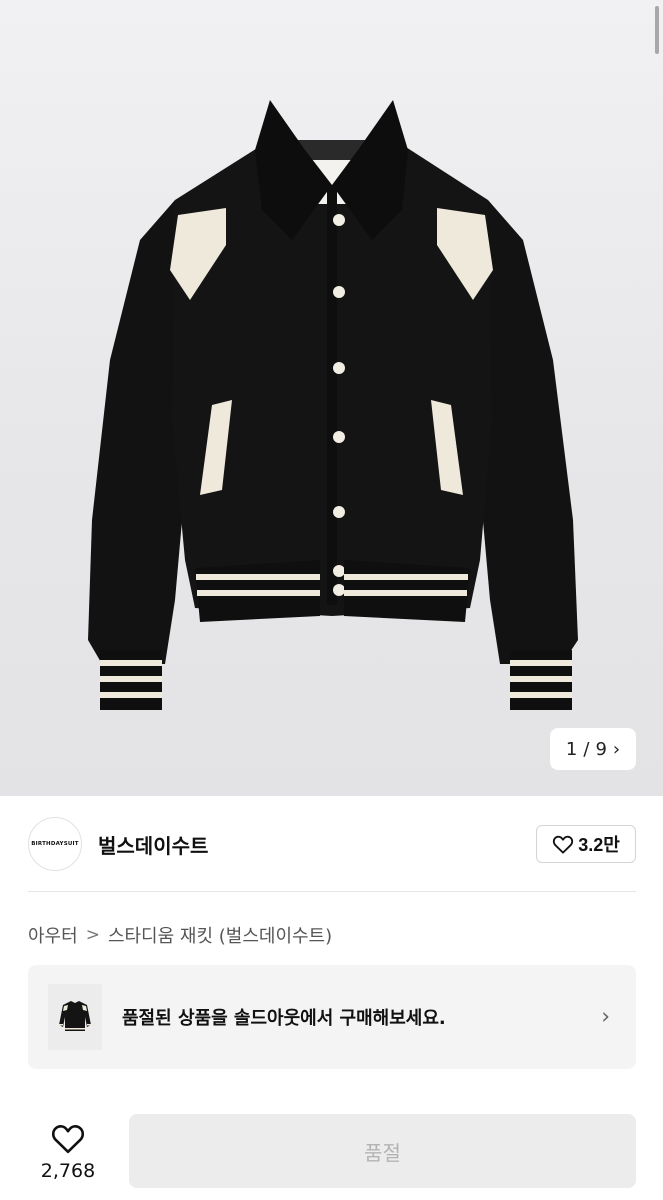  What do you see at coordinates (332, 891) in the screenshot?
I see `divider` at bounding box center [332, 891].